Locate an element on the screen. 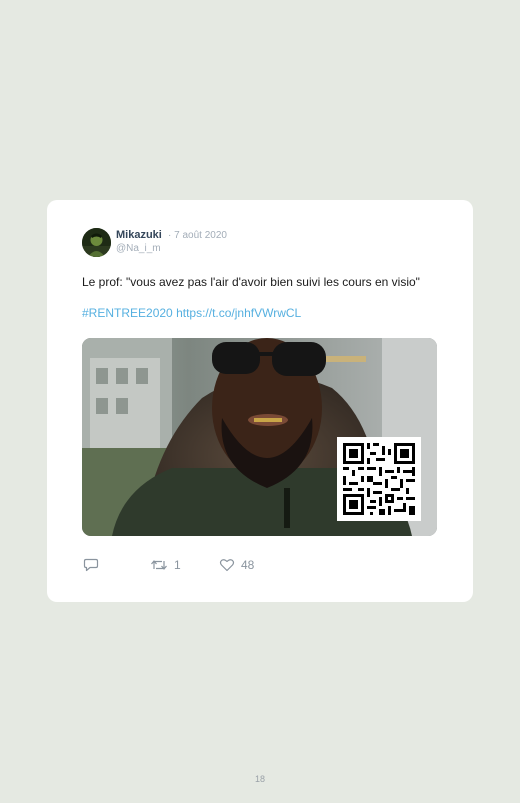 This screenshot has height=803, width=520. page-number: 18 is located at coordinates (259, 779).